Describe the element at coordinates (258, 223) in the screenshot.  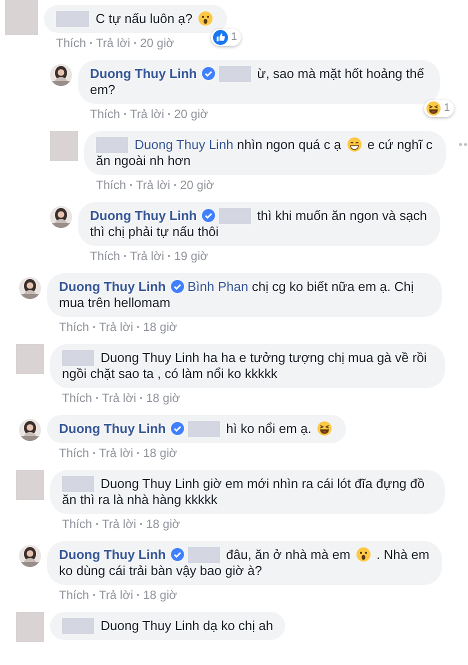
I see `comment-text: Duong Thuy Linh thì khi muốn ăn ngon và sạch thì chị phải tự nấu thôi` at that location.